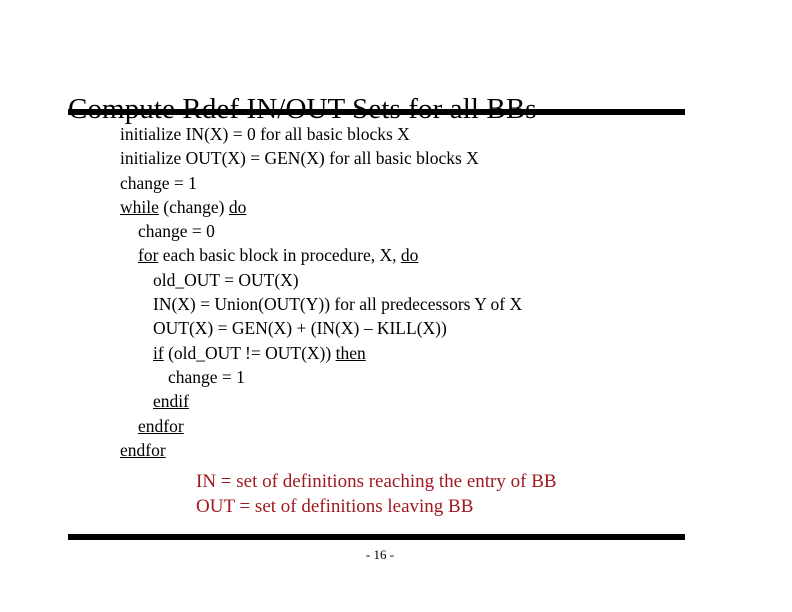 The image size is (792, 612). I want to click on pseudocode-line: OUT(X) = GEN(X) + (IN(X) – KILL(X)), so click(440, 328).